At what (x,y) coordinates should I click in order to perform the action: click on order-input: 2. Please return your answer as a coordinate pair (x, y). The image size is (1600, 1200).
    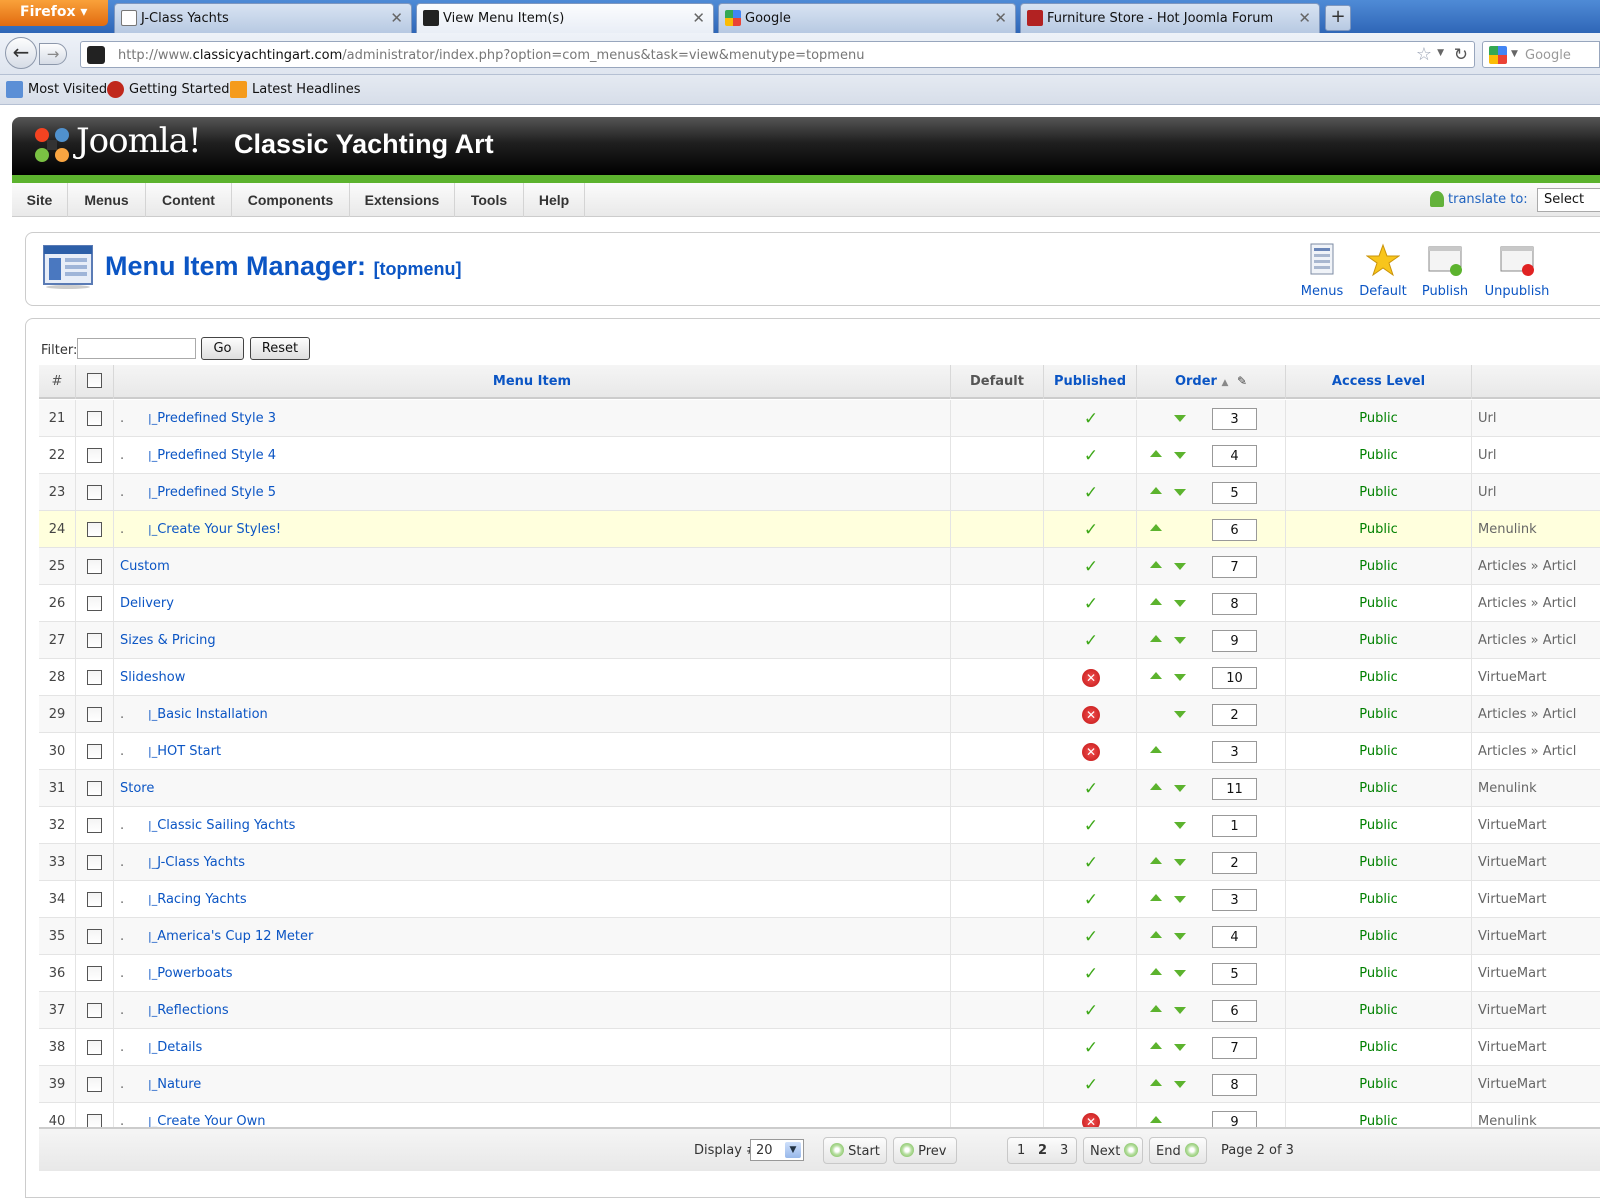
    Looking at the image, I should click on (1234, 863).